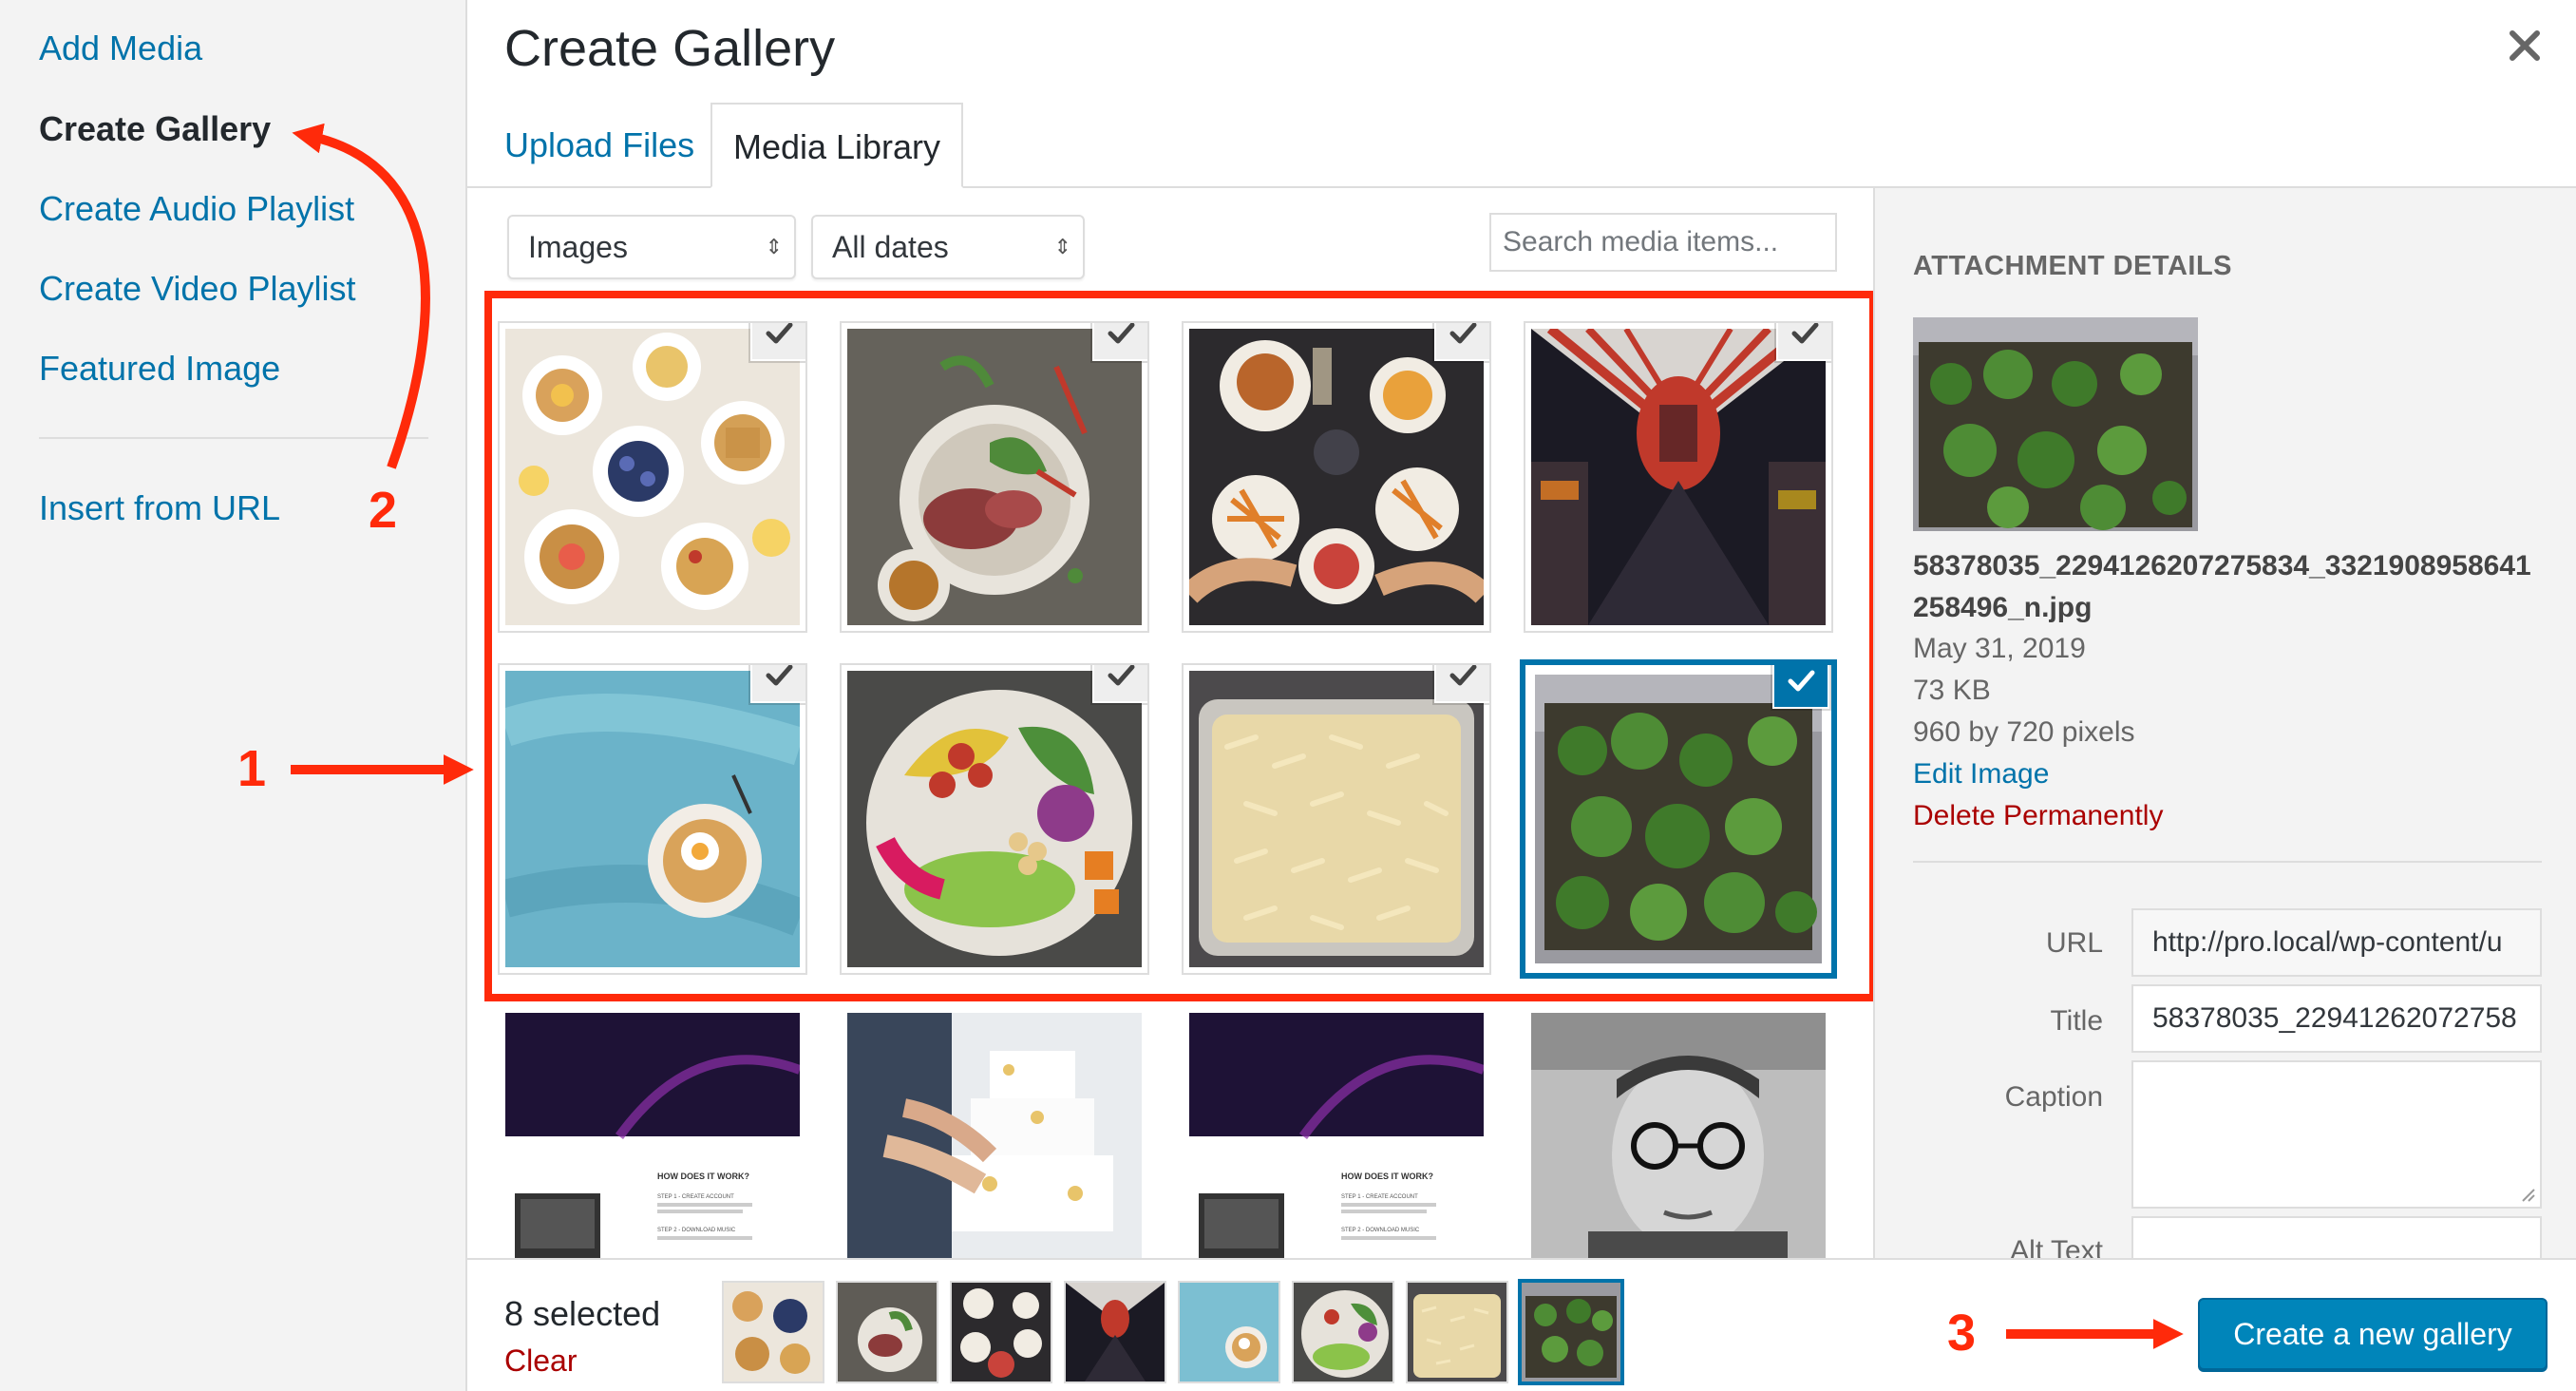 The height and width of the screenshot is (1391, 2576). I want to click on arrow-2-icon, so click(361, 296).